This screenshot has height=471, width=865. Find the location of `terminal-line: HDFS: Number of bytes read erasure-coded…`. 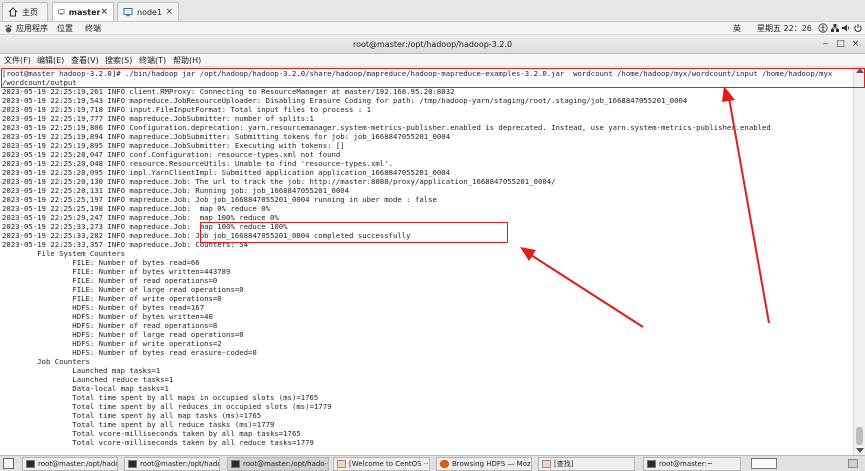

terminal-line: HDFS: Number of bytes read erasure-coded… is located at coordinates (129, 352).